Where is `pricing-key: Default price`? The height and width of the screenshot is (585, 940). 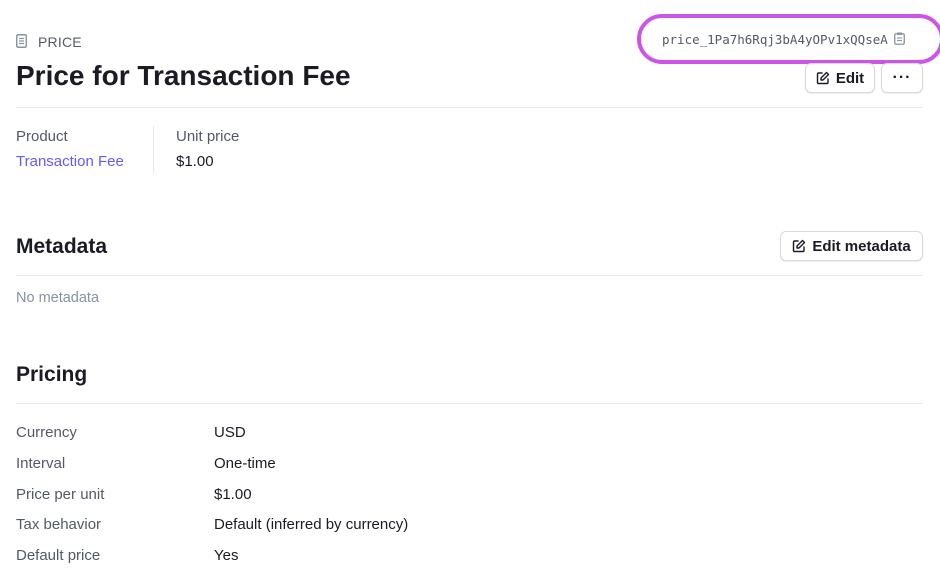
pricing-key: Default price is located at coordinates (58, 555).